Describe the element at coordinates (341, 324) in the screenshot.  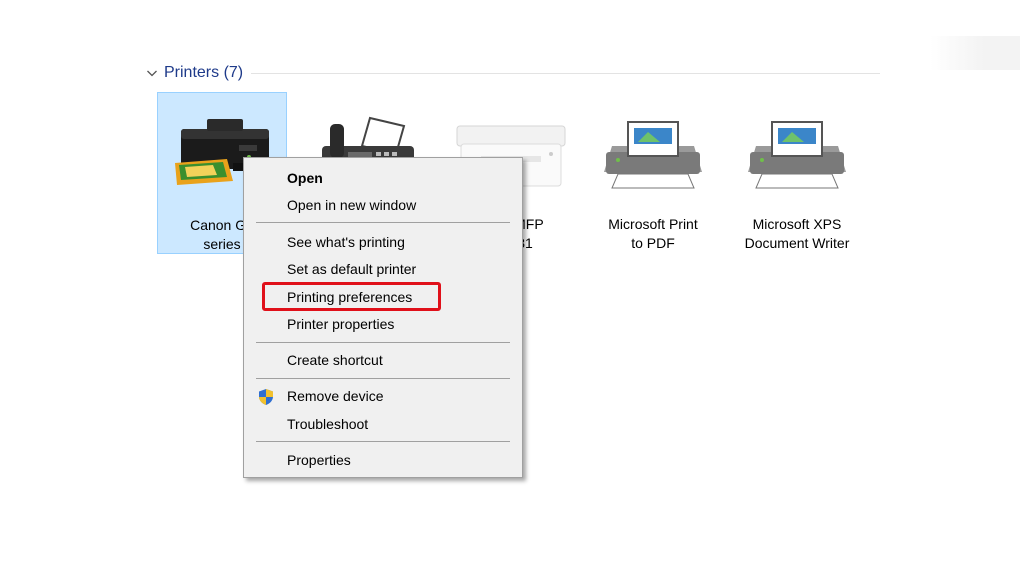
I see `menu-item-label: Printer properties` at that location.